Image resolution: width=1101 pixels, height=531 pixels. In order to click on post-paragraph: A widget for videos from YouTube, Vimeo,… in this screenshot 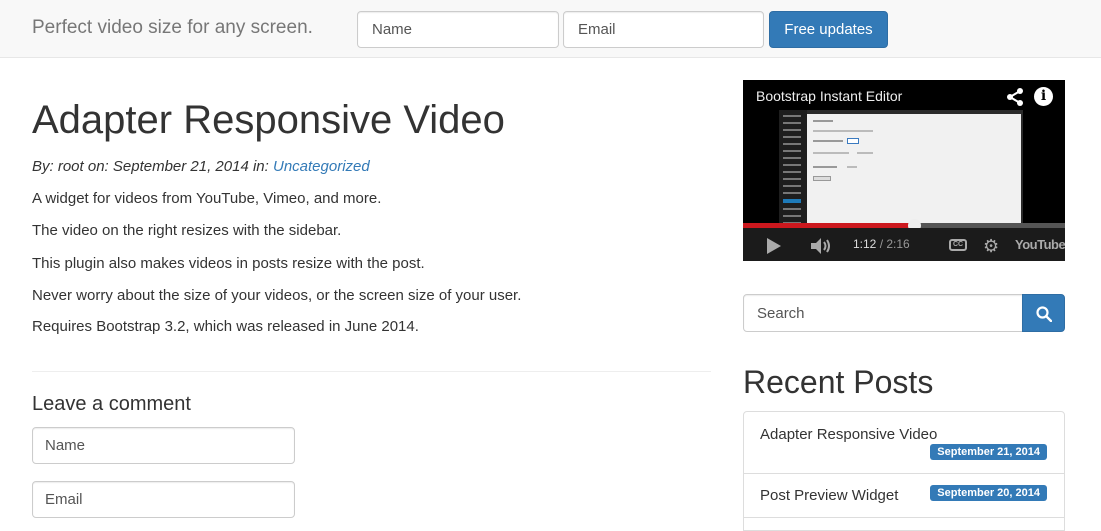, I will do `click(207, 198)`.